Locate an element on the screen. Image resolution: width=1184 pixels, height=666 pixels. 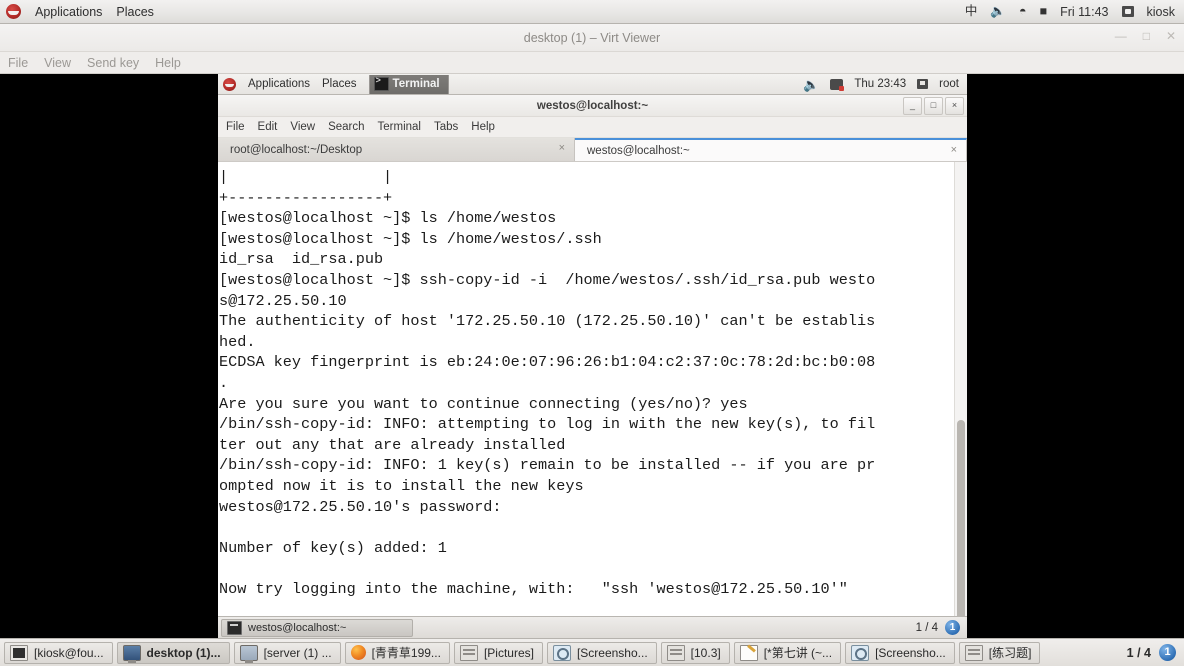
firefox-icon is located at coordinates (358, 652).